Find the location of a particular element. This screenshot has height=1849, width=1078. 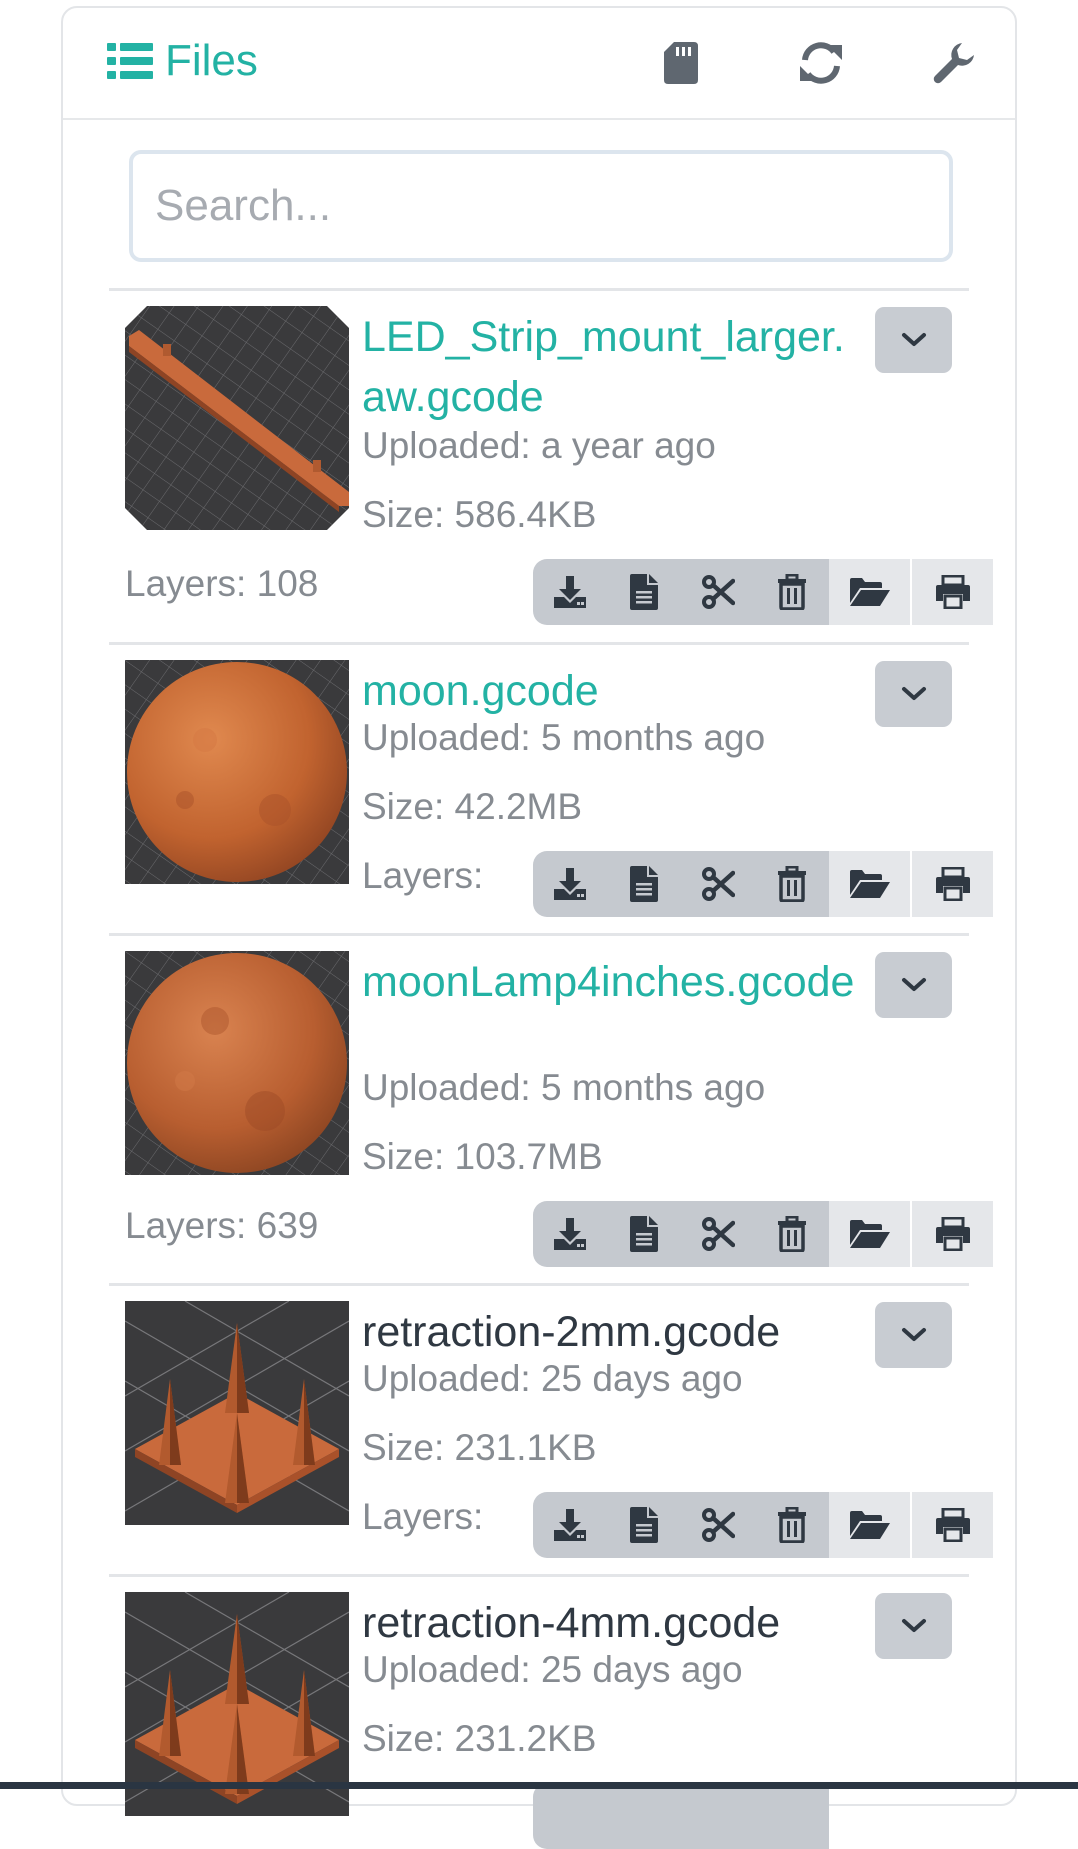

retraction-spikes-thumbnail is located at coordinates (237, 1413).